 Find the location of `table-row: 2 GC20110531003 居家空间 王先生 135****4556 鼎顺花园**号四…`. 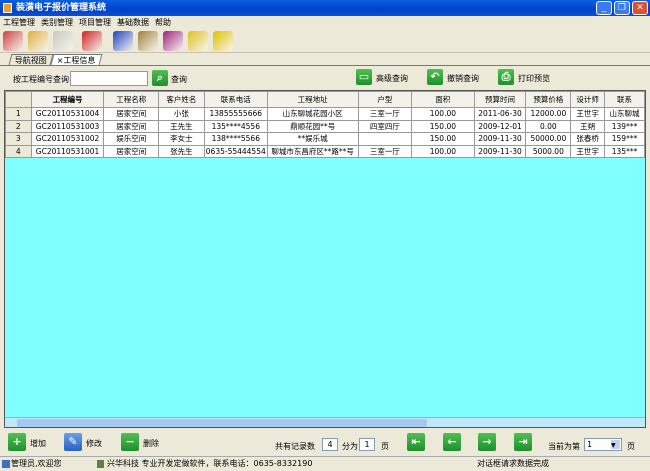

table-row: 2 GC20110531003 居家空间 王先生 135****4556 鼎顺花园**号四… is located at coordinates (325, 126).